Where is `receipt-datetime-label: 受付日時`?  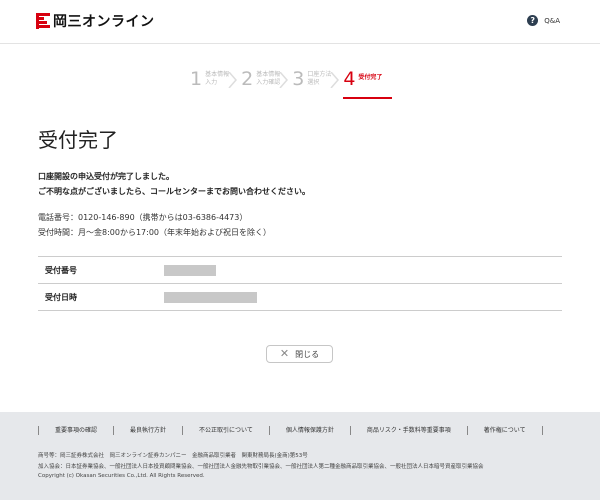 receipt-datetime-label: 受付日時 is located at coordinates (61, 297).